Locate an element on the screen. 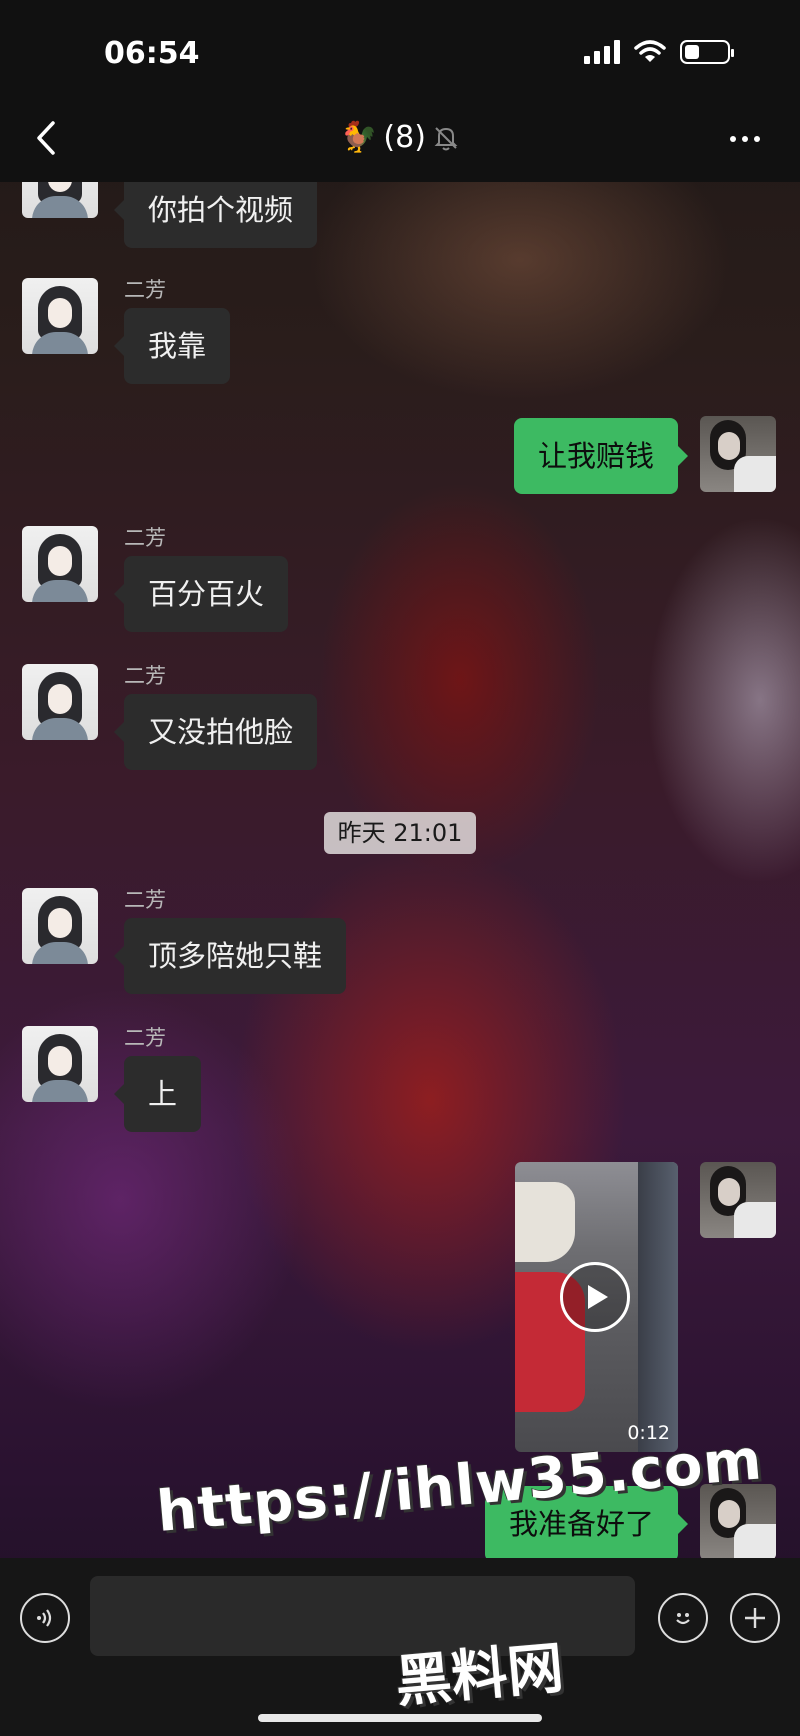  more-options-button is located at coordinates (745, 139).